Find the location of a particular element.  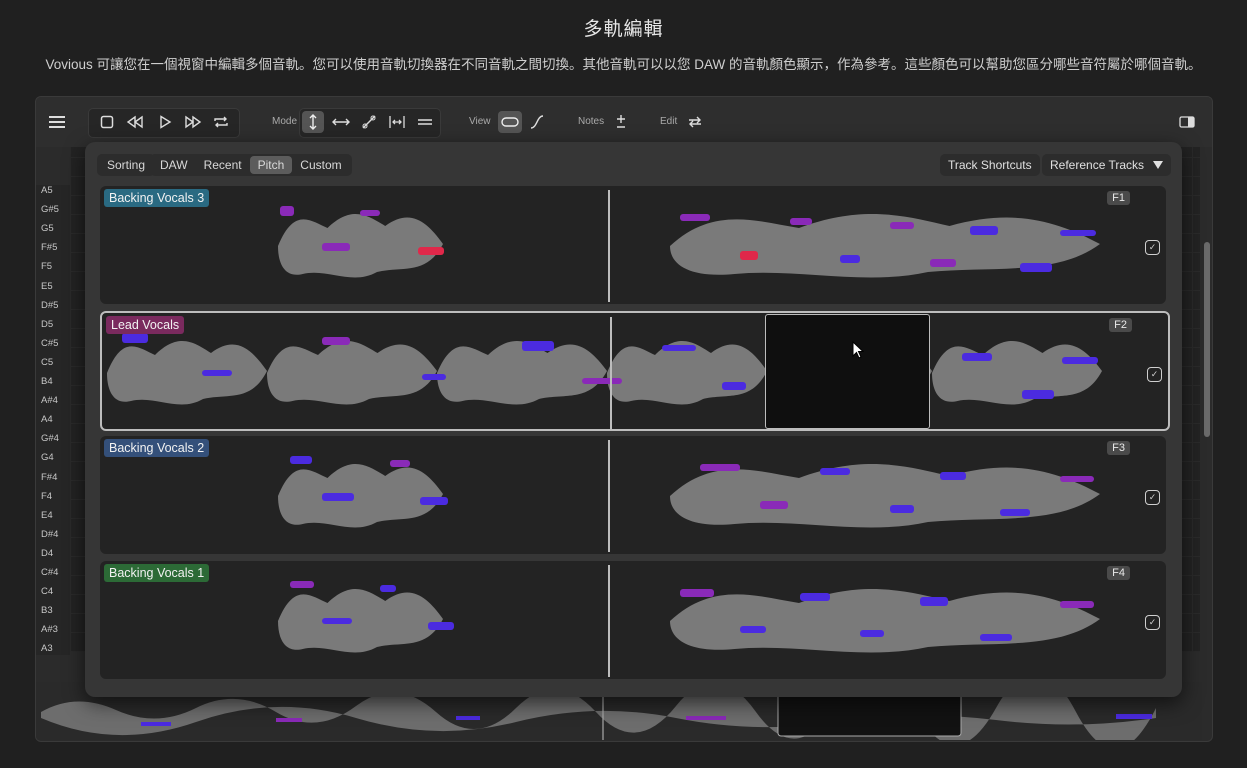

piano-key-label: F4 is located at coordinates (47, 496).